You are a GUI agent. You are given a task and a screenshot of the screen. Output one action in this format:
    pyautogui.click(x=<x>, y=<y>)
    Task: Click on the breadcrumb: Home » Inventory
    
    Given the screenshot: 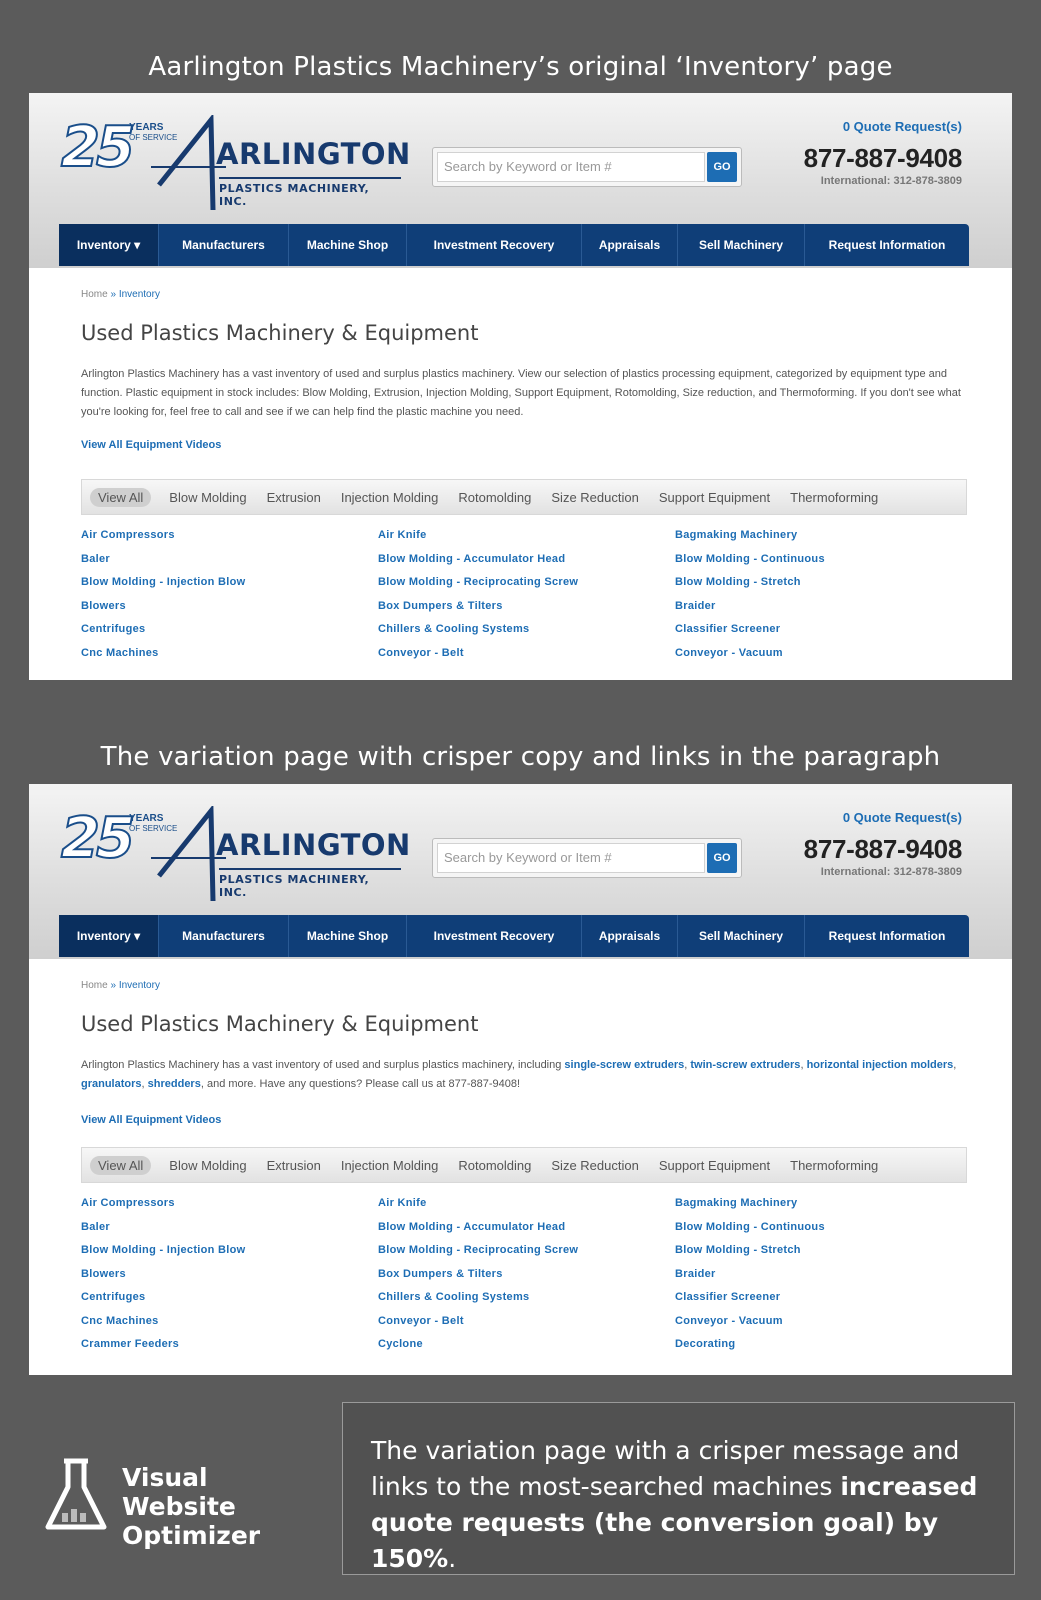 What is the action you would take?
    pyautogui.click(x=120, y=985)
    